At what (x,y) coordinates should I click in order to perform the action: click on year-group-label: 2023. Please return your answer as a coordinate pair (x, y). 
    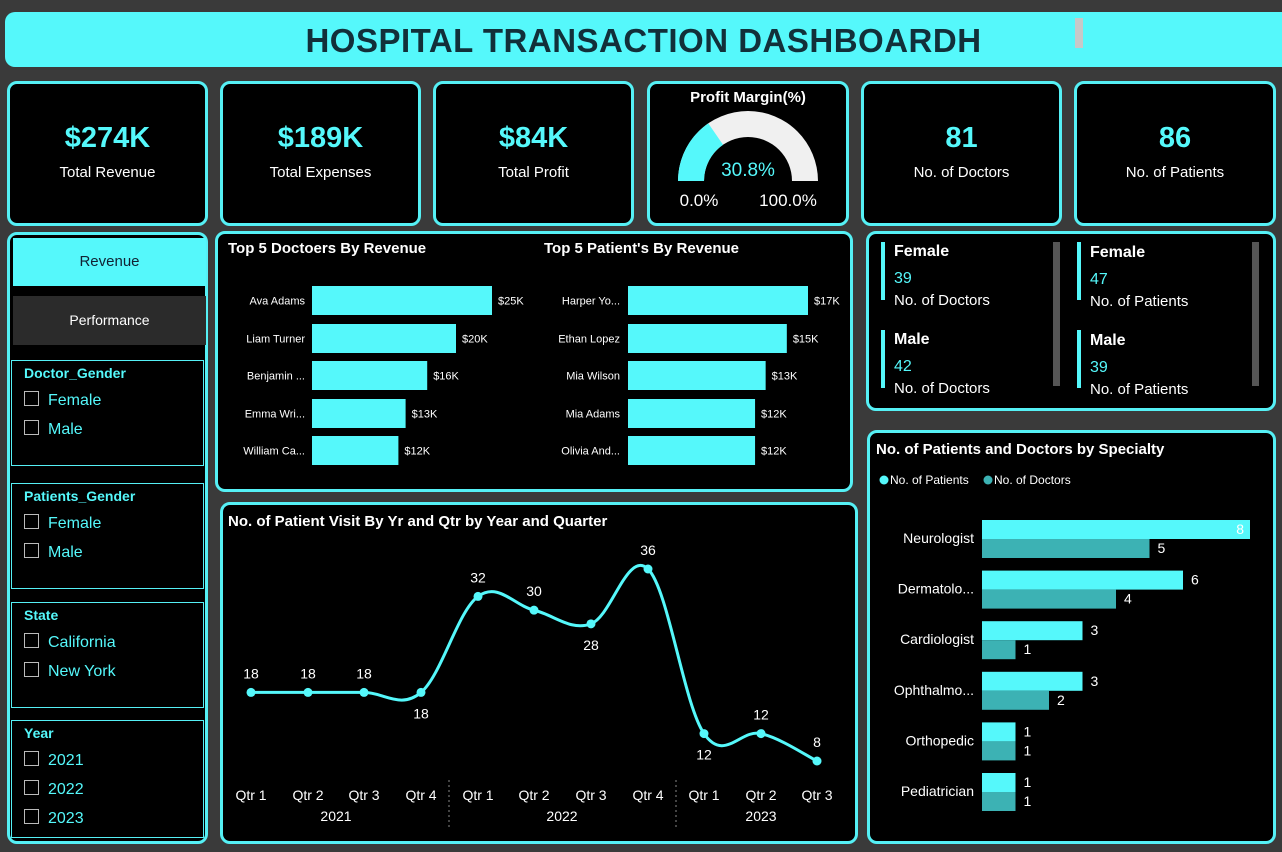
    Looking at the image, I should click on (760, 816).